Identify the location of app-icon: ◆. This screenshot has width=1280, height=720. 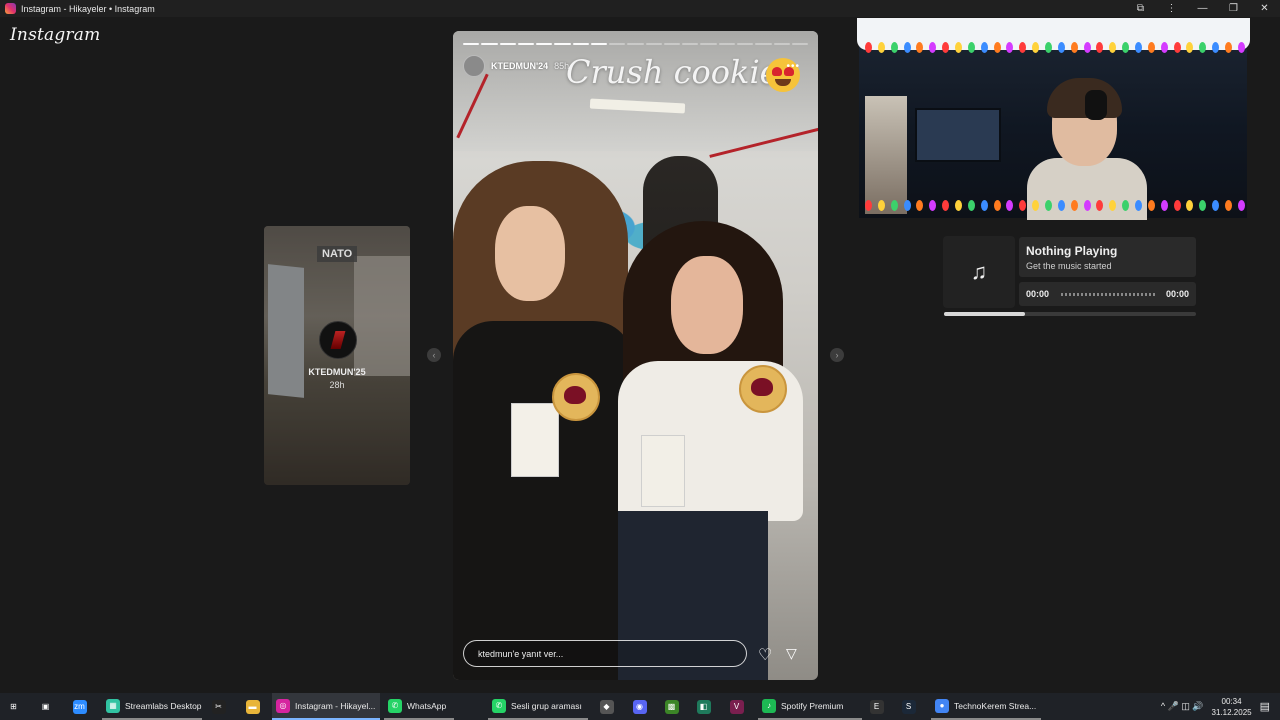
(606, 706).